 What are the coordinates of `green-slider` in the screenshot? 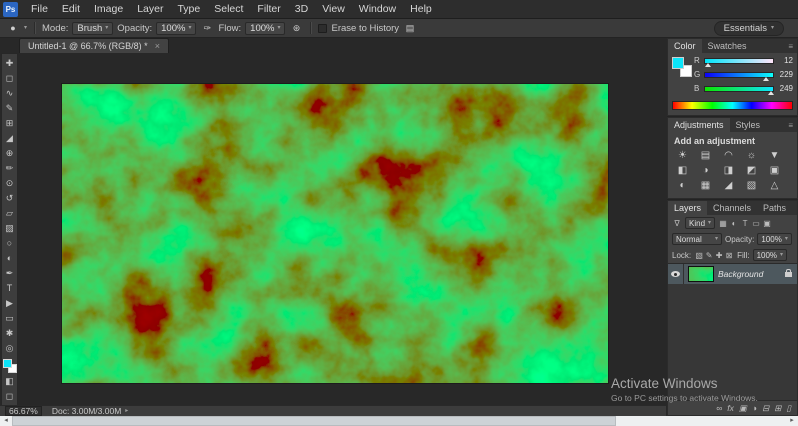 It's located at (739, 76).